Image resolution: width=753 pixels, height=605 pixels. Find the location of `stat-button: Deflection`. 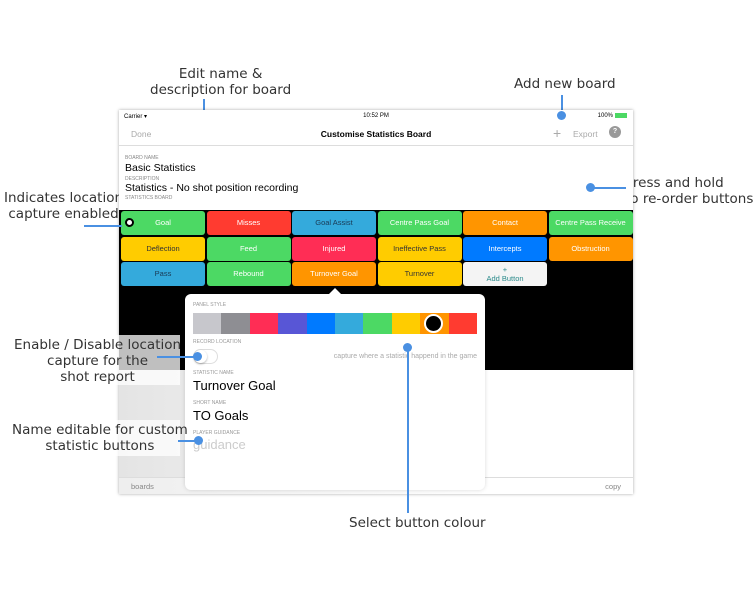

stat-button: Deflection is located at coordinates (163, 248).